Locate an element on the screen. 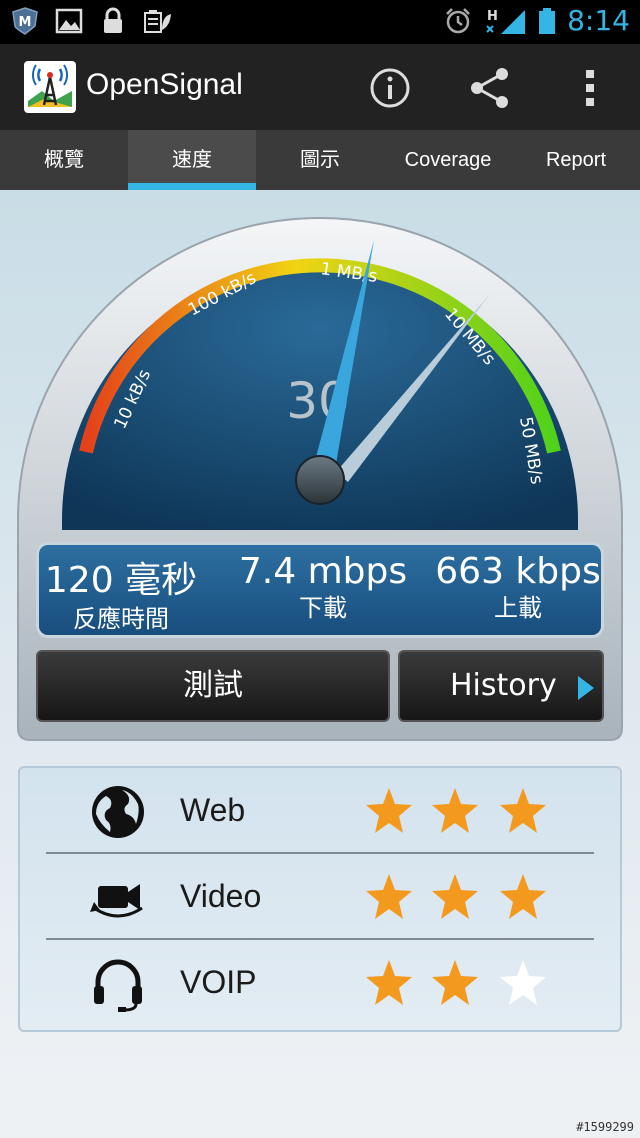  rating-row-voip: VOIP is located at coordinates (320, 983).